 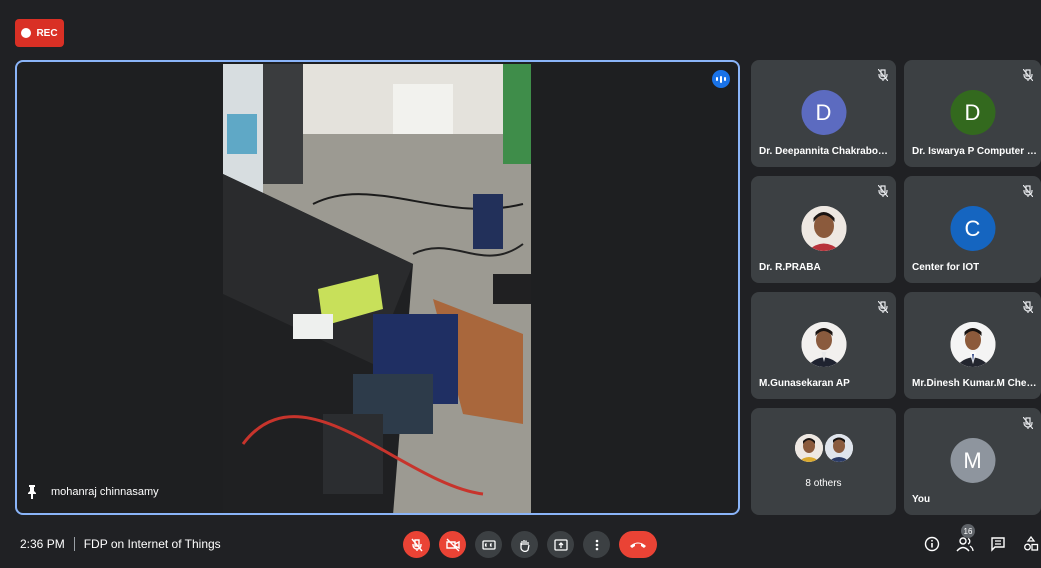 I want to click on call-controls, so click(x=530, y=544).